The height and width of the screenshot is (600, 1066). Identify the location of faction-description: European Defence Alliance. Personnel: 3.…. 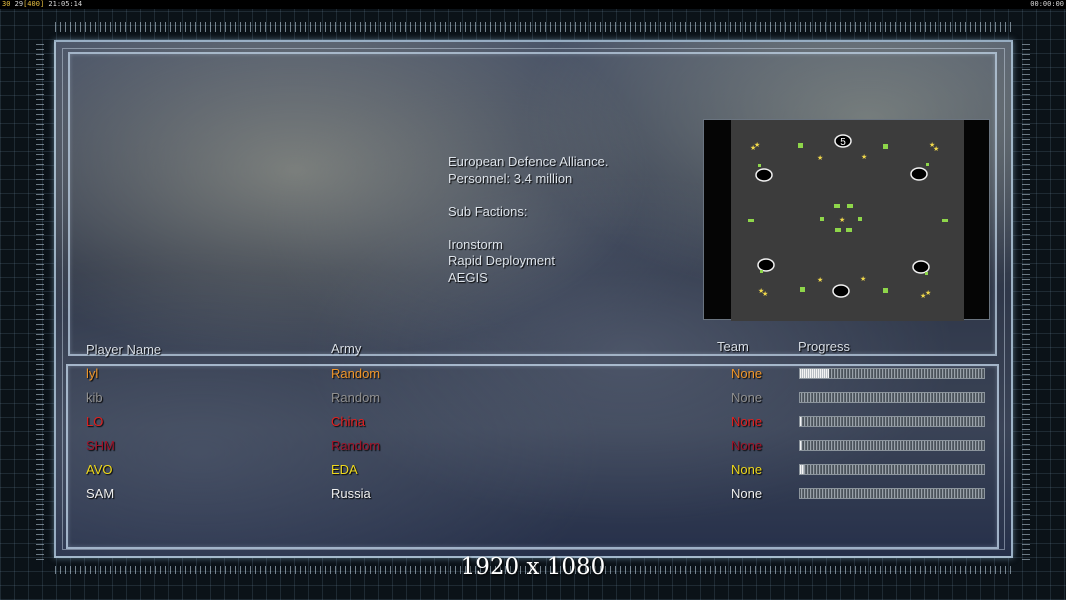
(528, 220).